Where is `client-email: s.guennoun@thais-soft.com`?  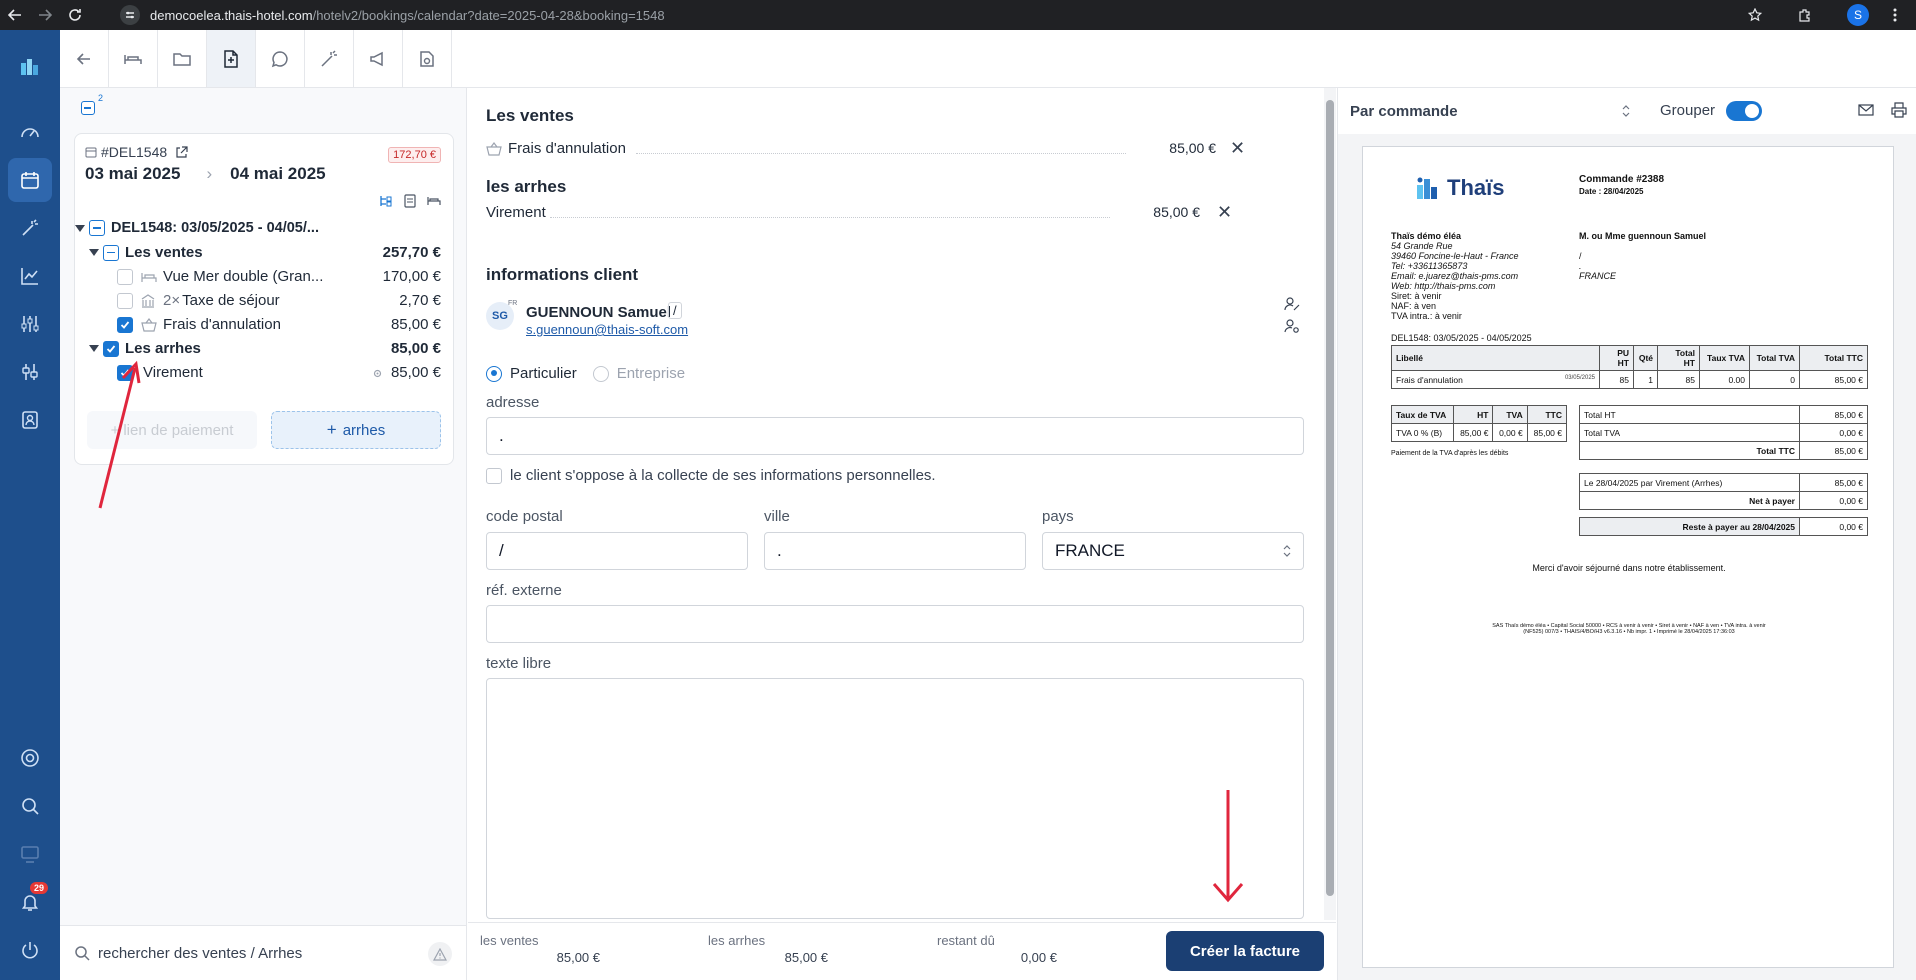 client-email: s.guennoun@thais-soft.com is located at coordinates (607, 329).